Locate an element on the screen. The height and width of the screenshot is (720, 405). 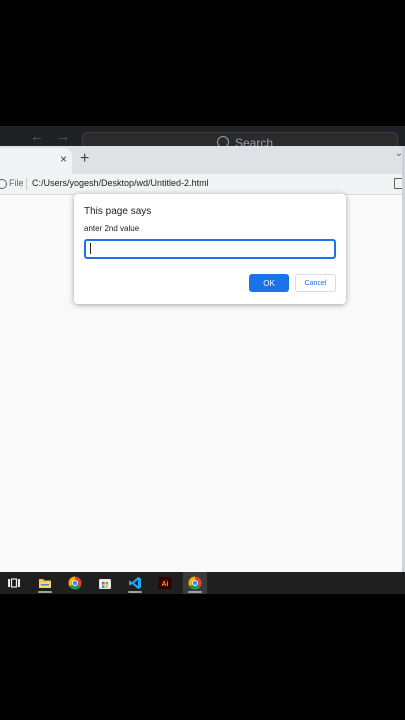
taskbar: Ai is located at coordinates (202, 583).